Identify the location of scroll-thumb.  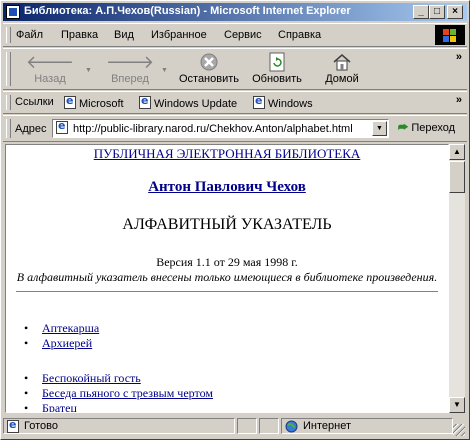
(457, 177).